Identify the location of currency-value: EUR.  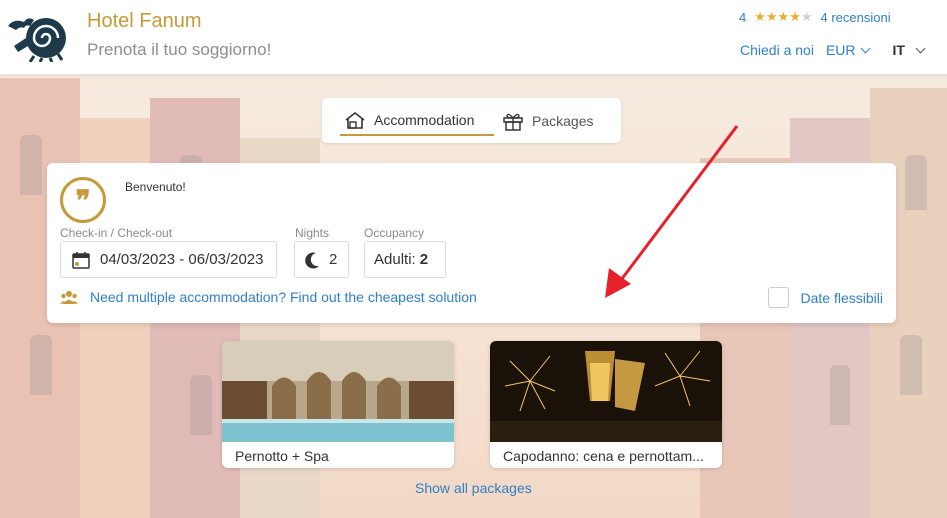
(840, 50).